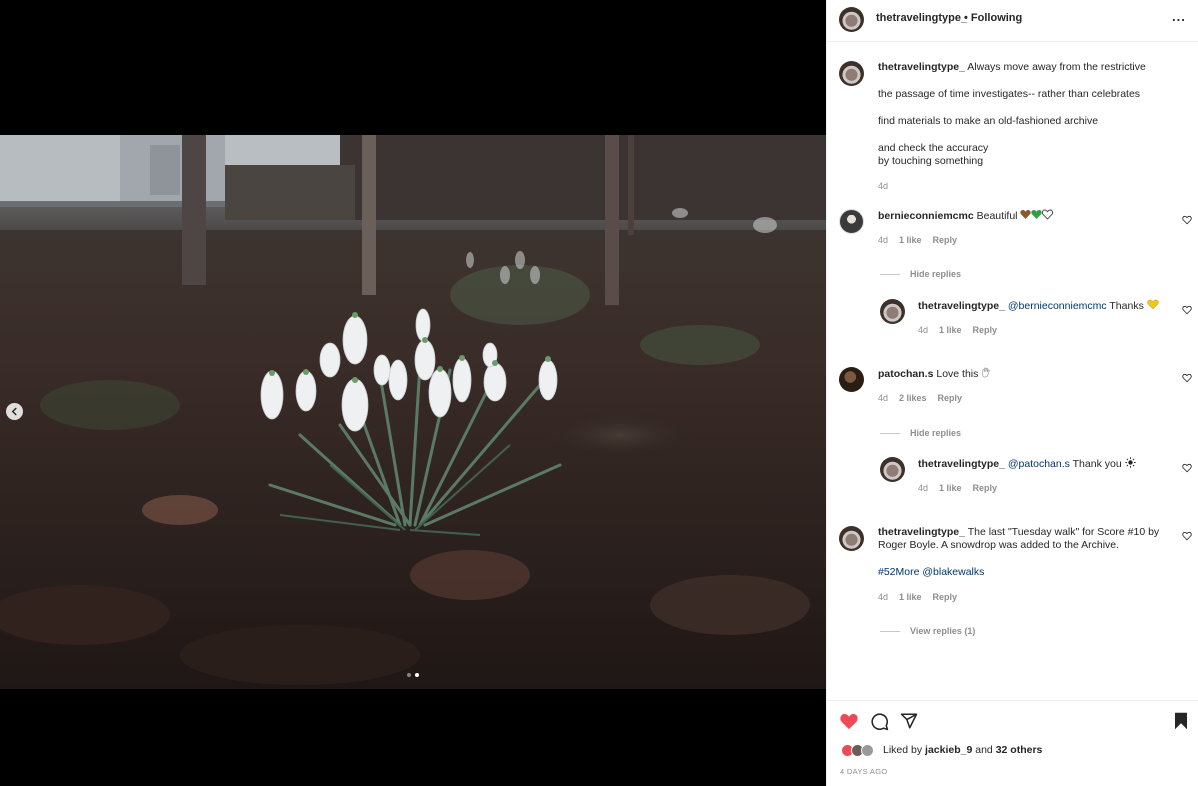 The image size is (1198, 786). I want to click on white-heart-icon, so click(1048, 214).